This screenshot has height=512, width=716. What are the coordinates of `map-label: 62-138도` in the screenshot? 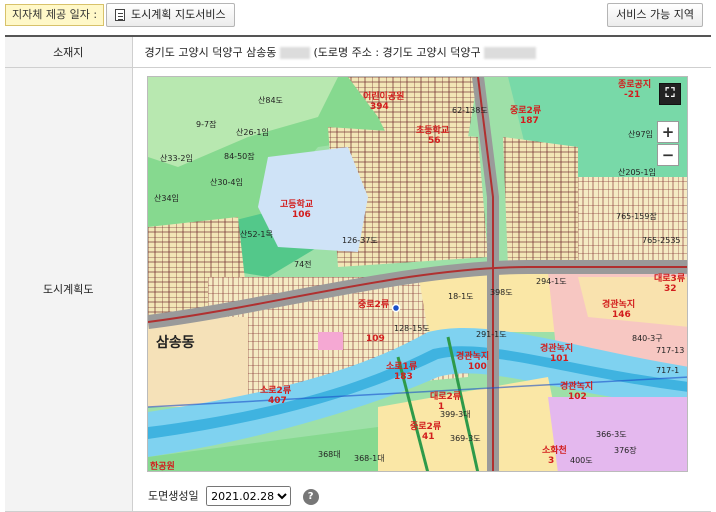 It's located at (470, 110).